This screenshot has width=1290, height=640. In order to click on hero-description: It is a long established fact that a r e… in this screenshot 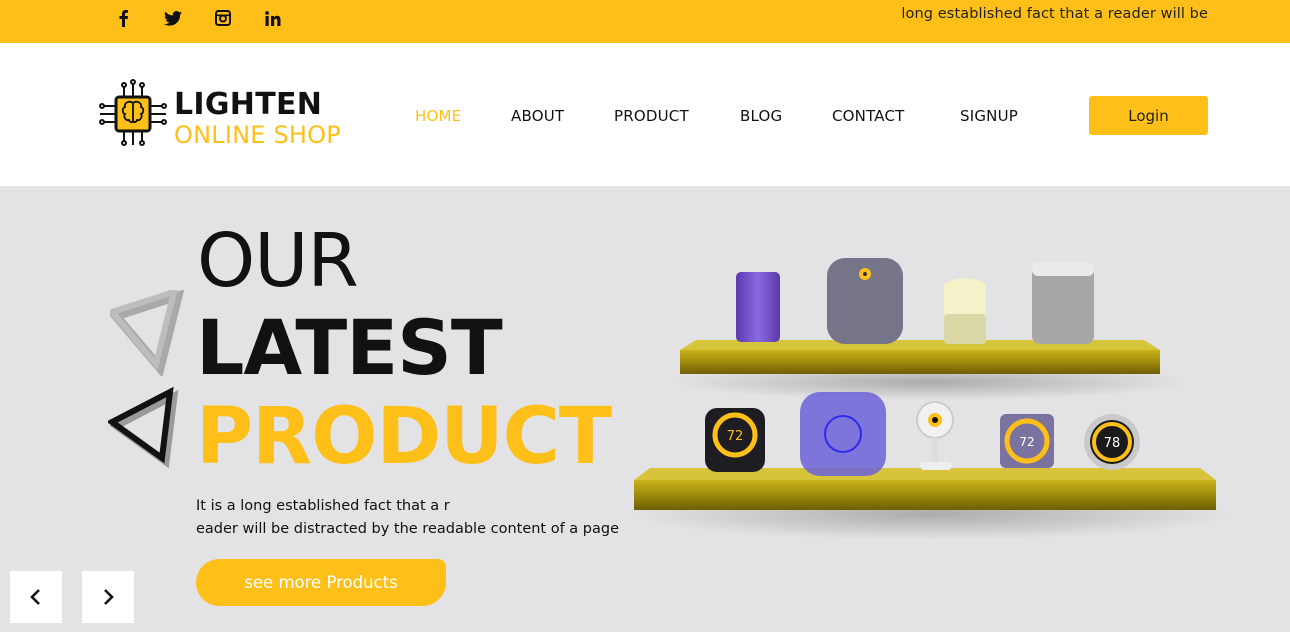, I will do `click(407, 518)`.